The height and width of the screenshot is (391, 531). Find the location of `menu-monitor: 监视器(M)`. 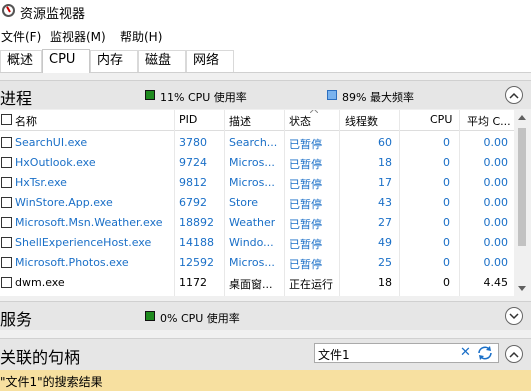

menu-monitor: 监视器(M) is located at coordinates (78, 36).